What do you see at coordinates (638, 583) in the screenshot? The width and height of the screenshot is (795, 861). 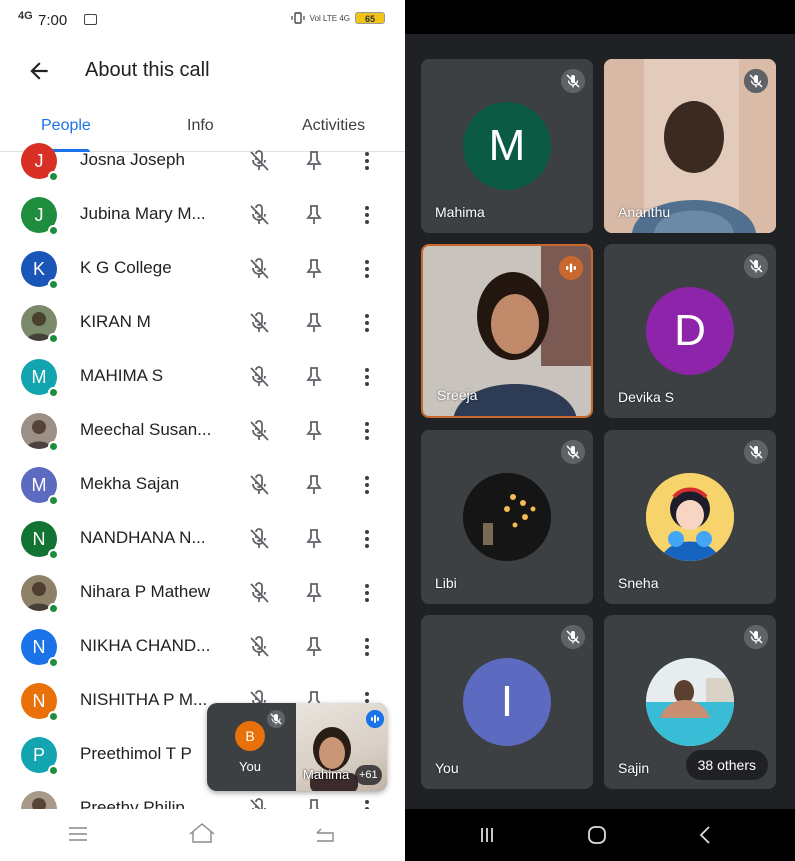 I see `participant-name: Sneha` at bounding box center [638, 583].